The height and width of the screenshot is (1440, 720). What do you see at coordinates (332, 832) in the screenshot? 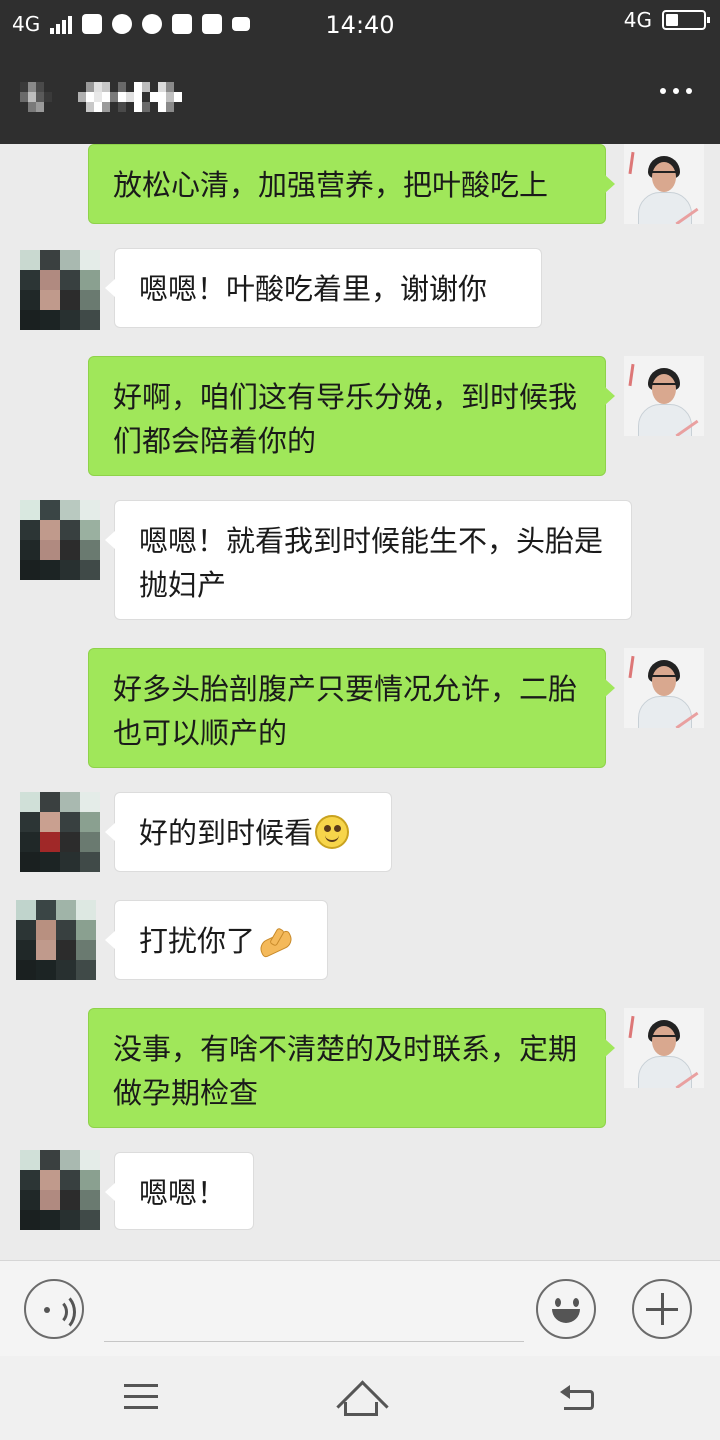
I see `smile-emoji-icon` at bounding box center [332, 832].